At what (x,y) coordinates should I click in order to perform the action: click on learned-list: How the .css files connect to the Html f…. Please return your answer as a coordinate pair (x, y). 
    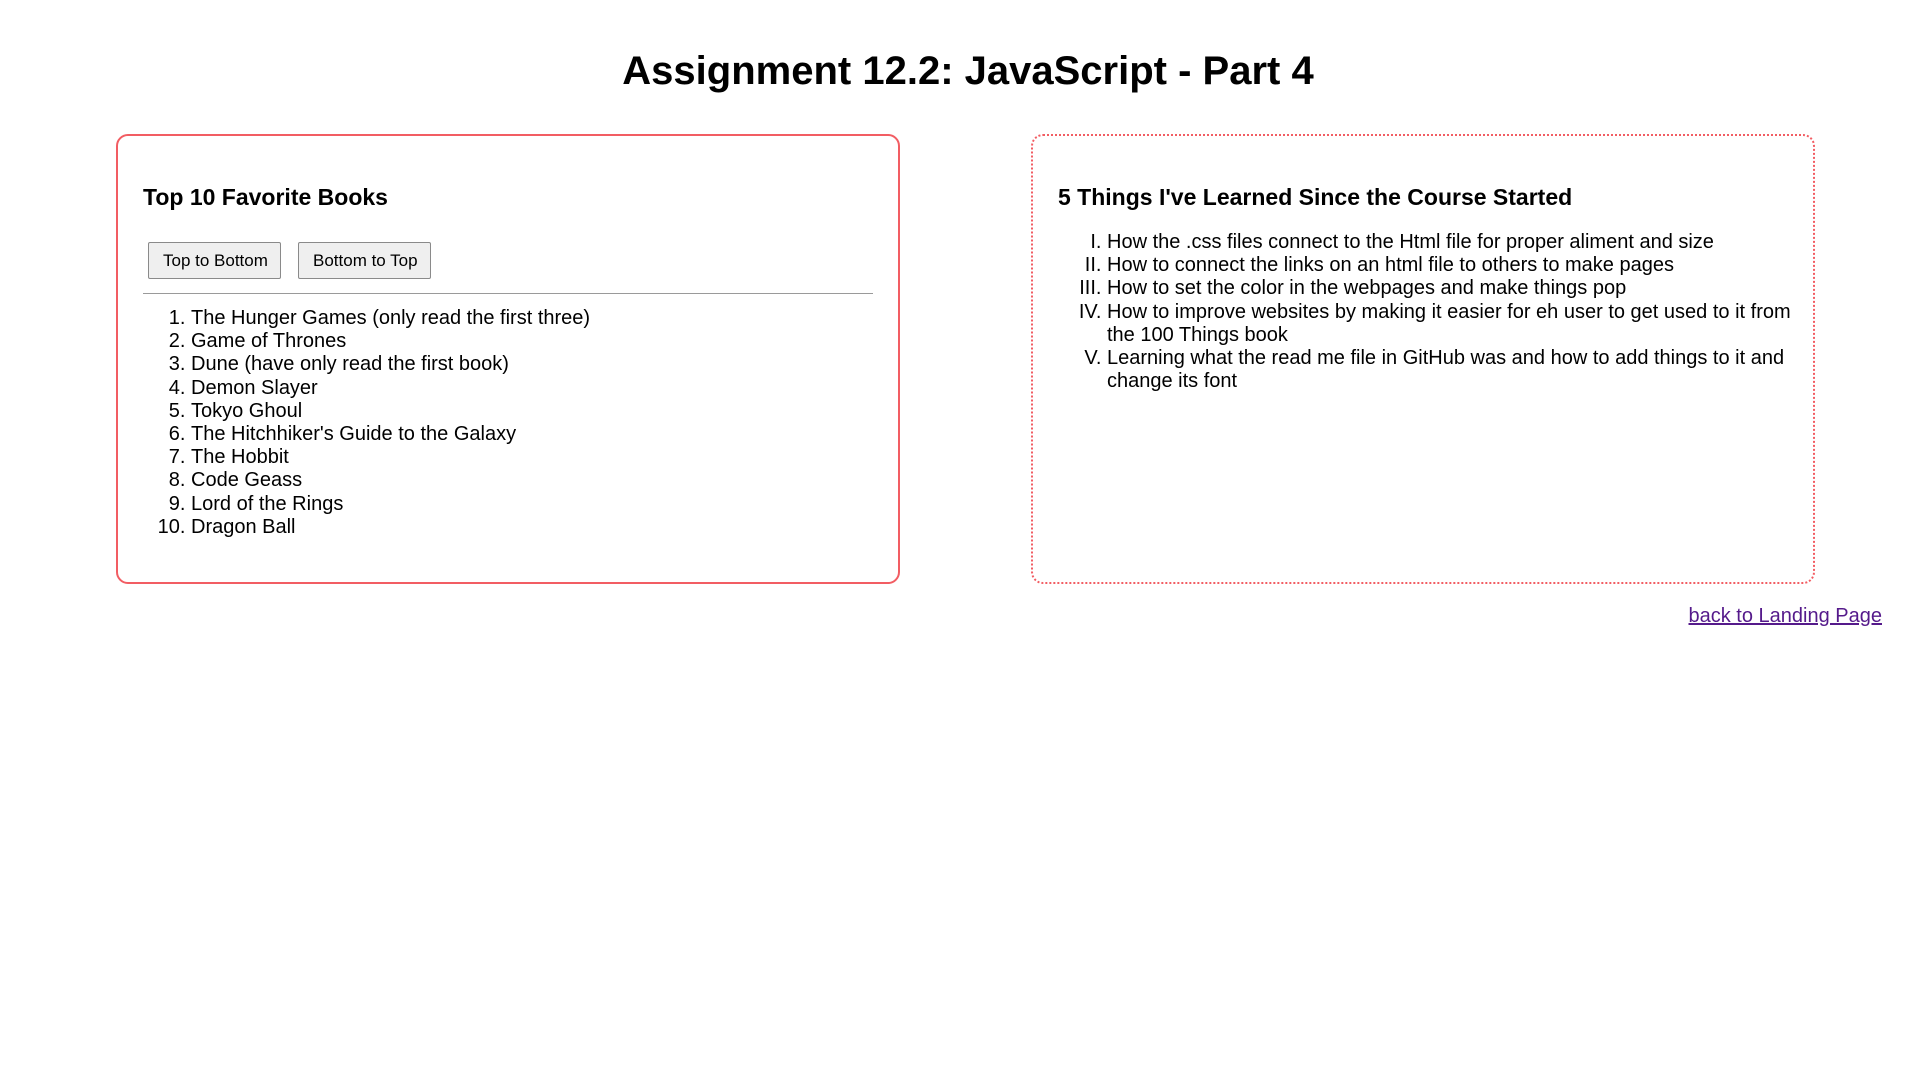
    Looking at the image, I should click on (1437, 312).